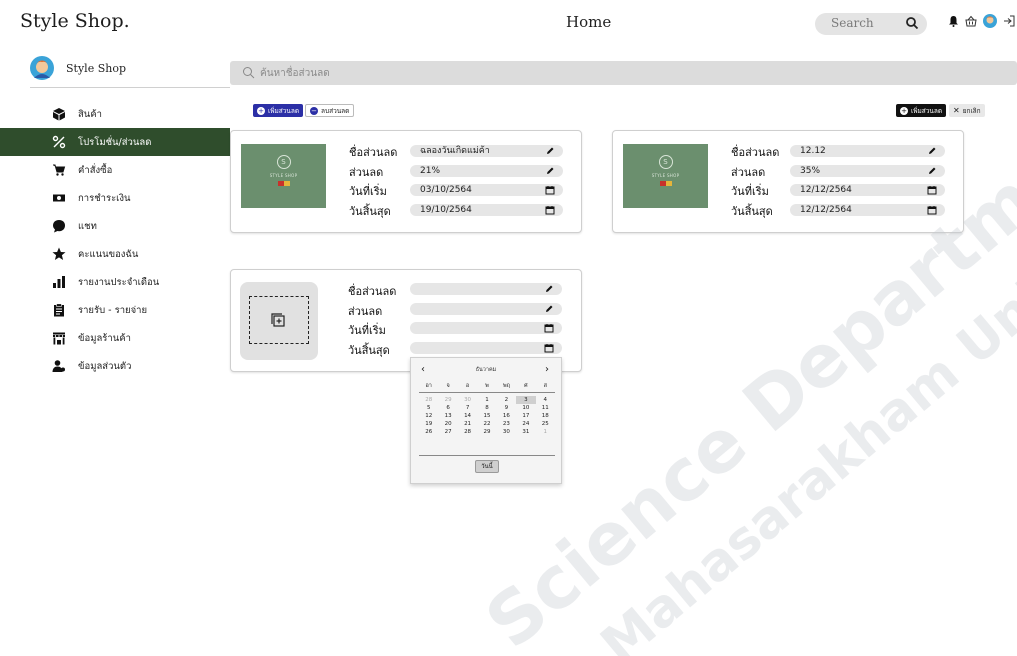 This screenshot has height=656, width=1017. Describe the element at coordinates (545, 424) in the screenshot. I see `calendar-day: 25` at that location.